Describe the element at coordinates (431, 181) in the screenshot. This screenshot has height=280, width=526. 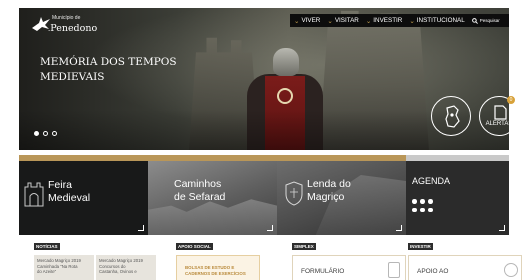
I see `tile-label: AGENDA` at that location.